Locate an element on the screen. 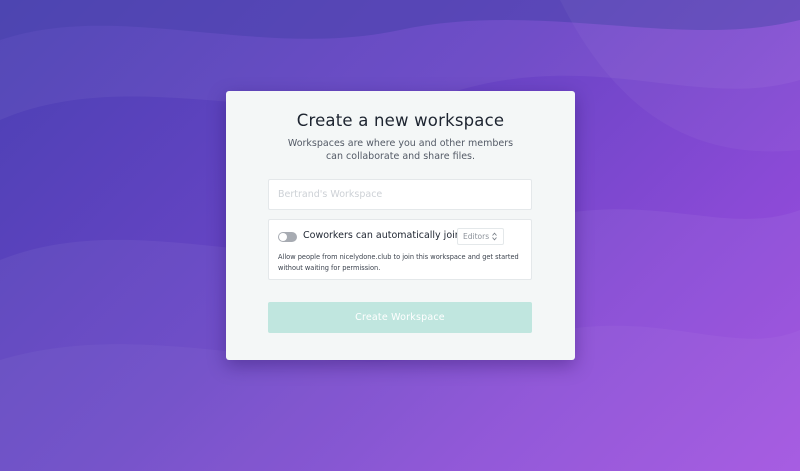 This screenshot has width=800, height=471. toggle-off-icon is located at coordinates (283, 237).